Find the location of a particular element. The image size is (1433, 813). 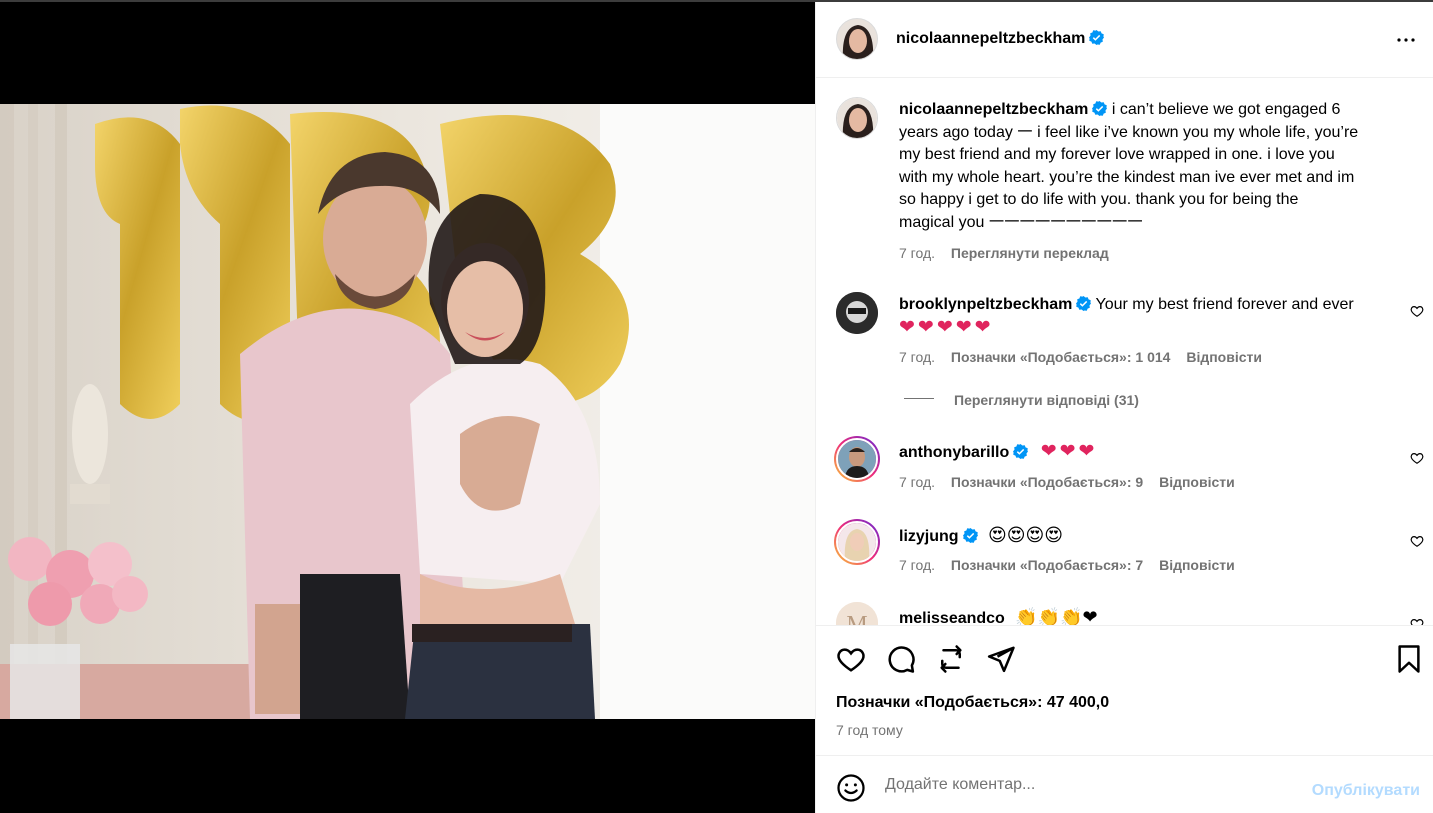

comment-emoji-hearts: ❤❤❤❤❤ is located at coordinates (946, 327).